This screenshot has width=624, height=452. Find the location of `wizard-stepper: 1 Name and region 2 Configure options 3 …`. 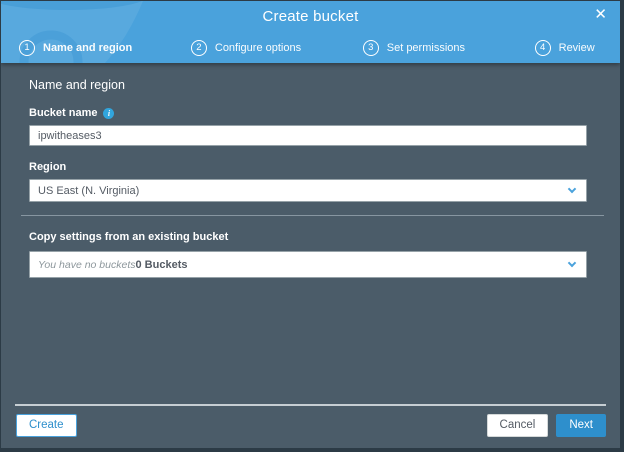

wizard-stepper: 1 Name and region 2 Configure options 3 … is located at coordinates (319, 48).